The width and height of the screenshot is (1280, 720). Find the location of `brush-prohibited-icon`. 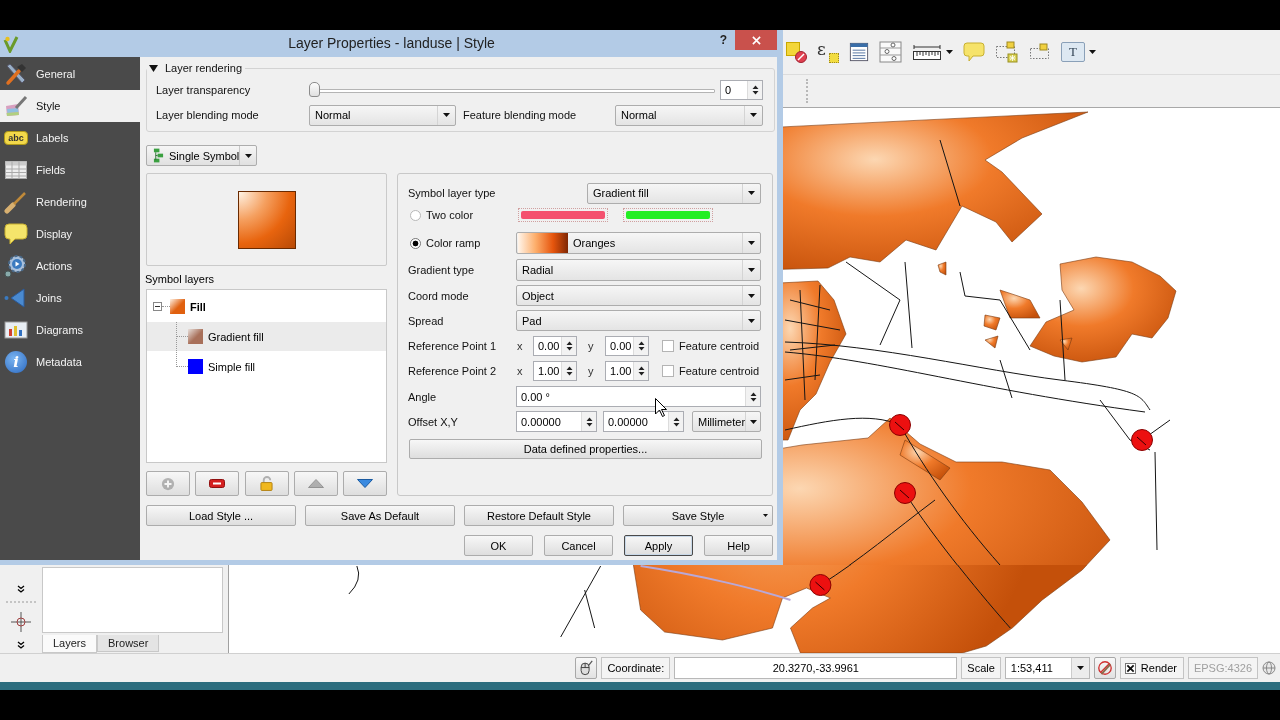

brush-prohibited-icon is located at coordinates (1104, 668).